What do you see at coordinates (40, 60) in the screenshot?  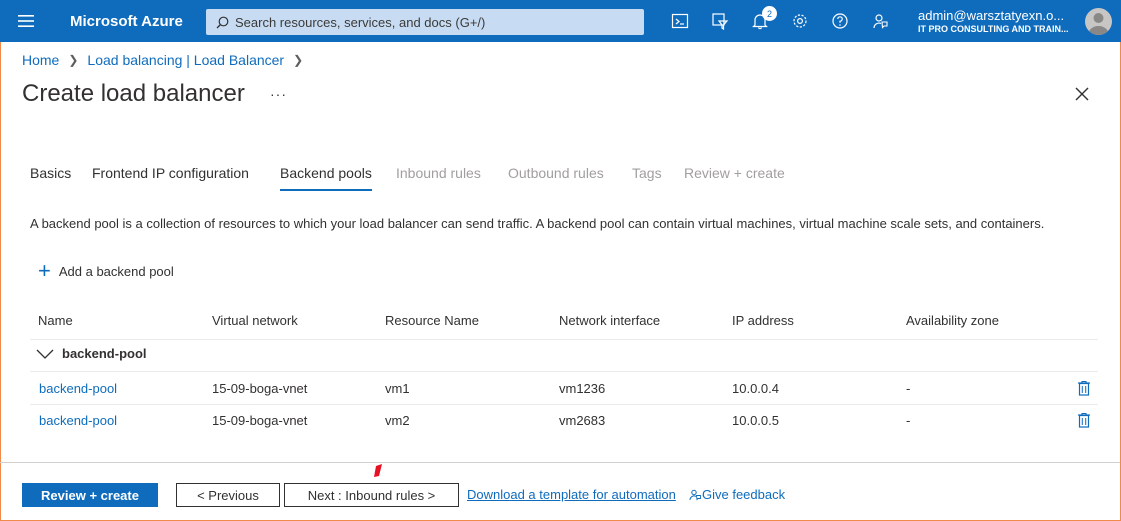 I see `breadcrumb-home-link: Home` at bounding box center [40, 60].